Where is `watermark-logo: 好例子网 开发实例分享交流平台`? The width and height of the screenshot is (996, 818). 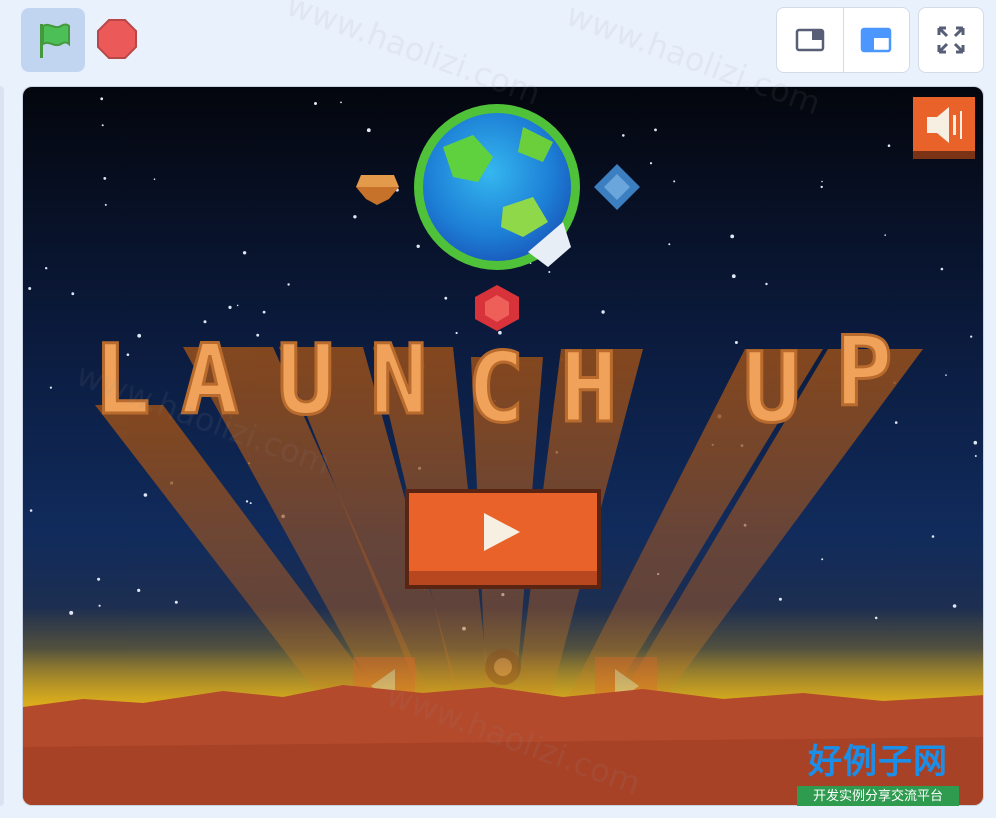
watermark-logo: 好例子网 开发实例分享交流平台 is located at coordinates (878, 775).